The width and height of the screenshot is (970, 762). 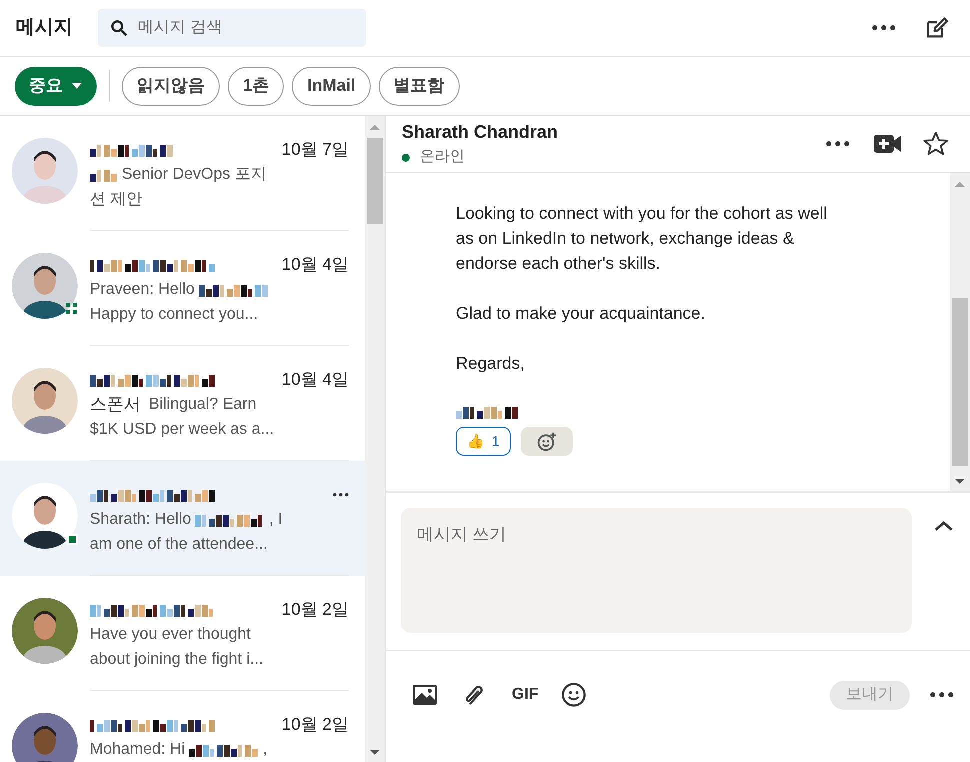 What do you see at coordinates (581, 314) in the screenshot?
I see `message-text: Glad to make your acquaintance.` at bounding box center [581, 314].